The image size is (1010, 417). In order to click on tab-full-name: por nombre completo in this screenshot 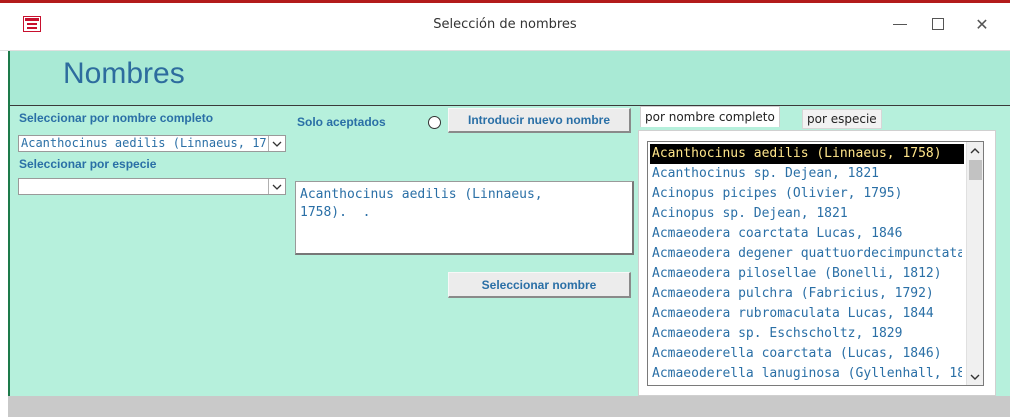, I will do `click(710, 116)`.